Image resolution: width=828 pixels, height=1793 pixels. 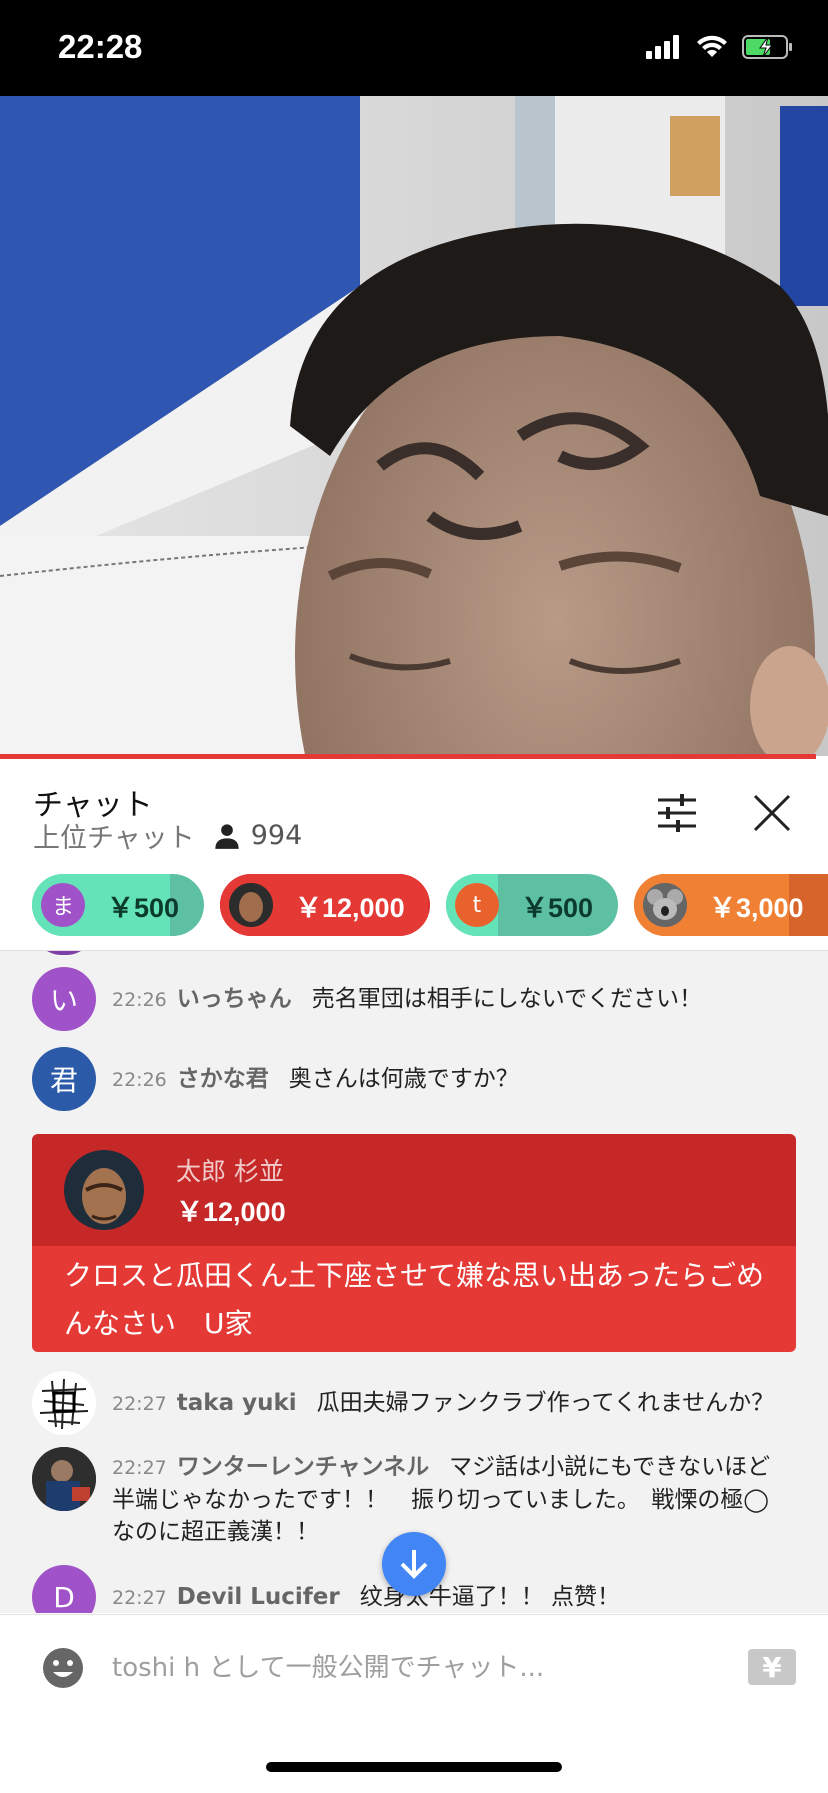 I want to click on message-author: Devil Lucifer, so click(x=258, y=1597).